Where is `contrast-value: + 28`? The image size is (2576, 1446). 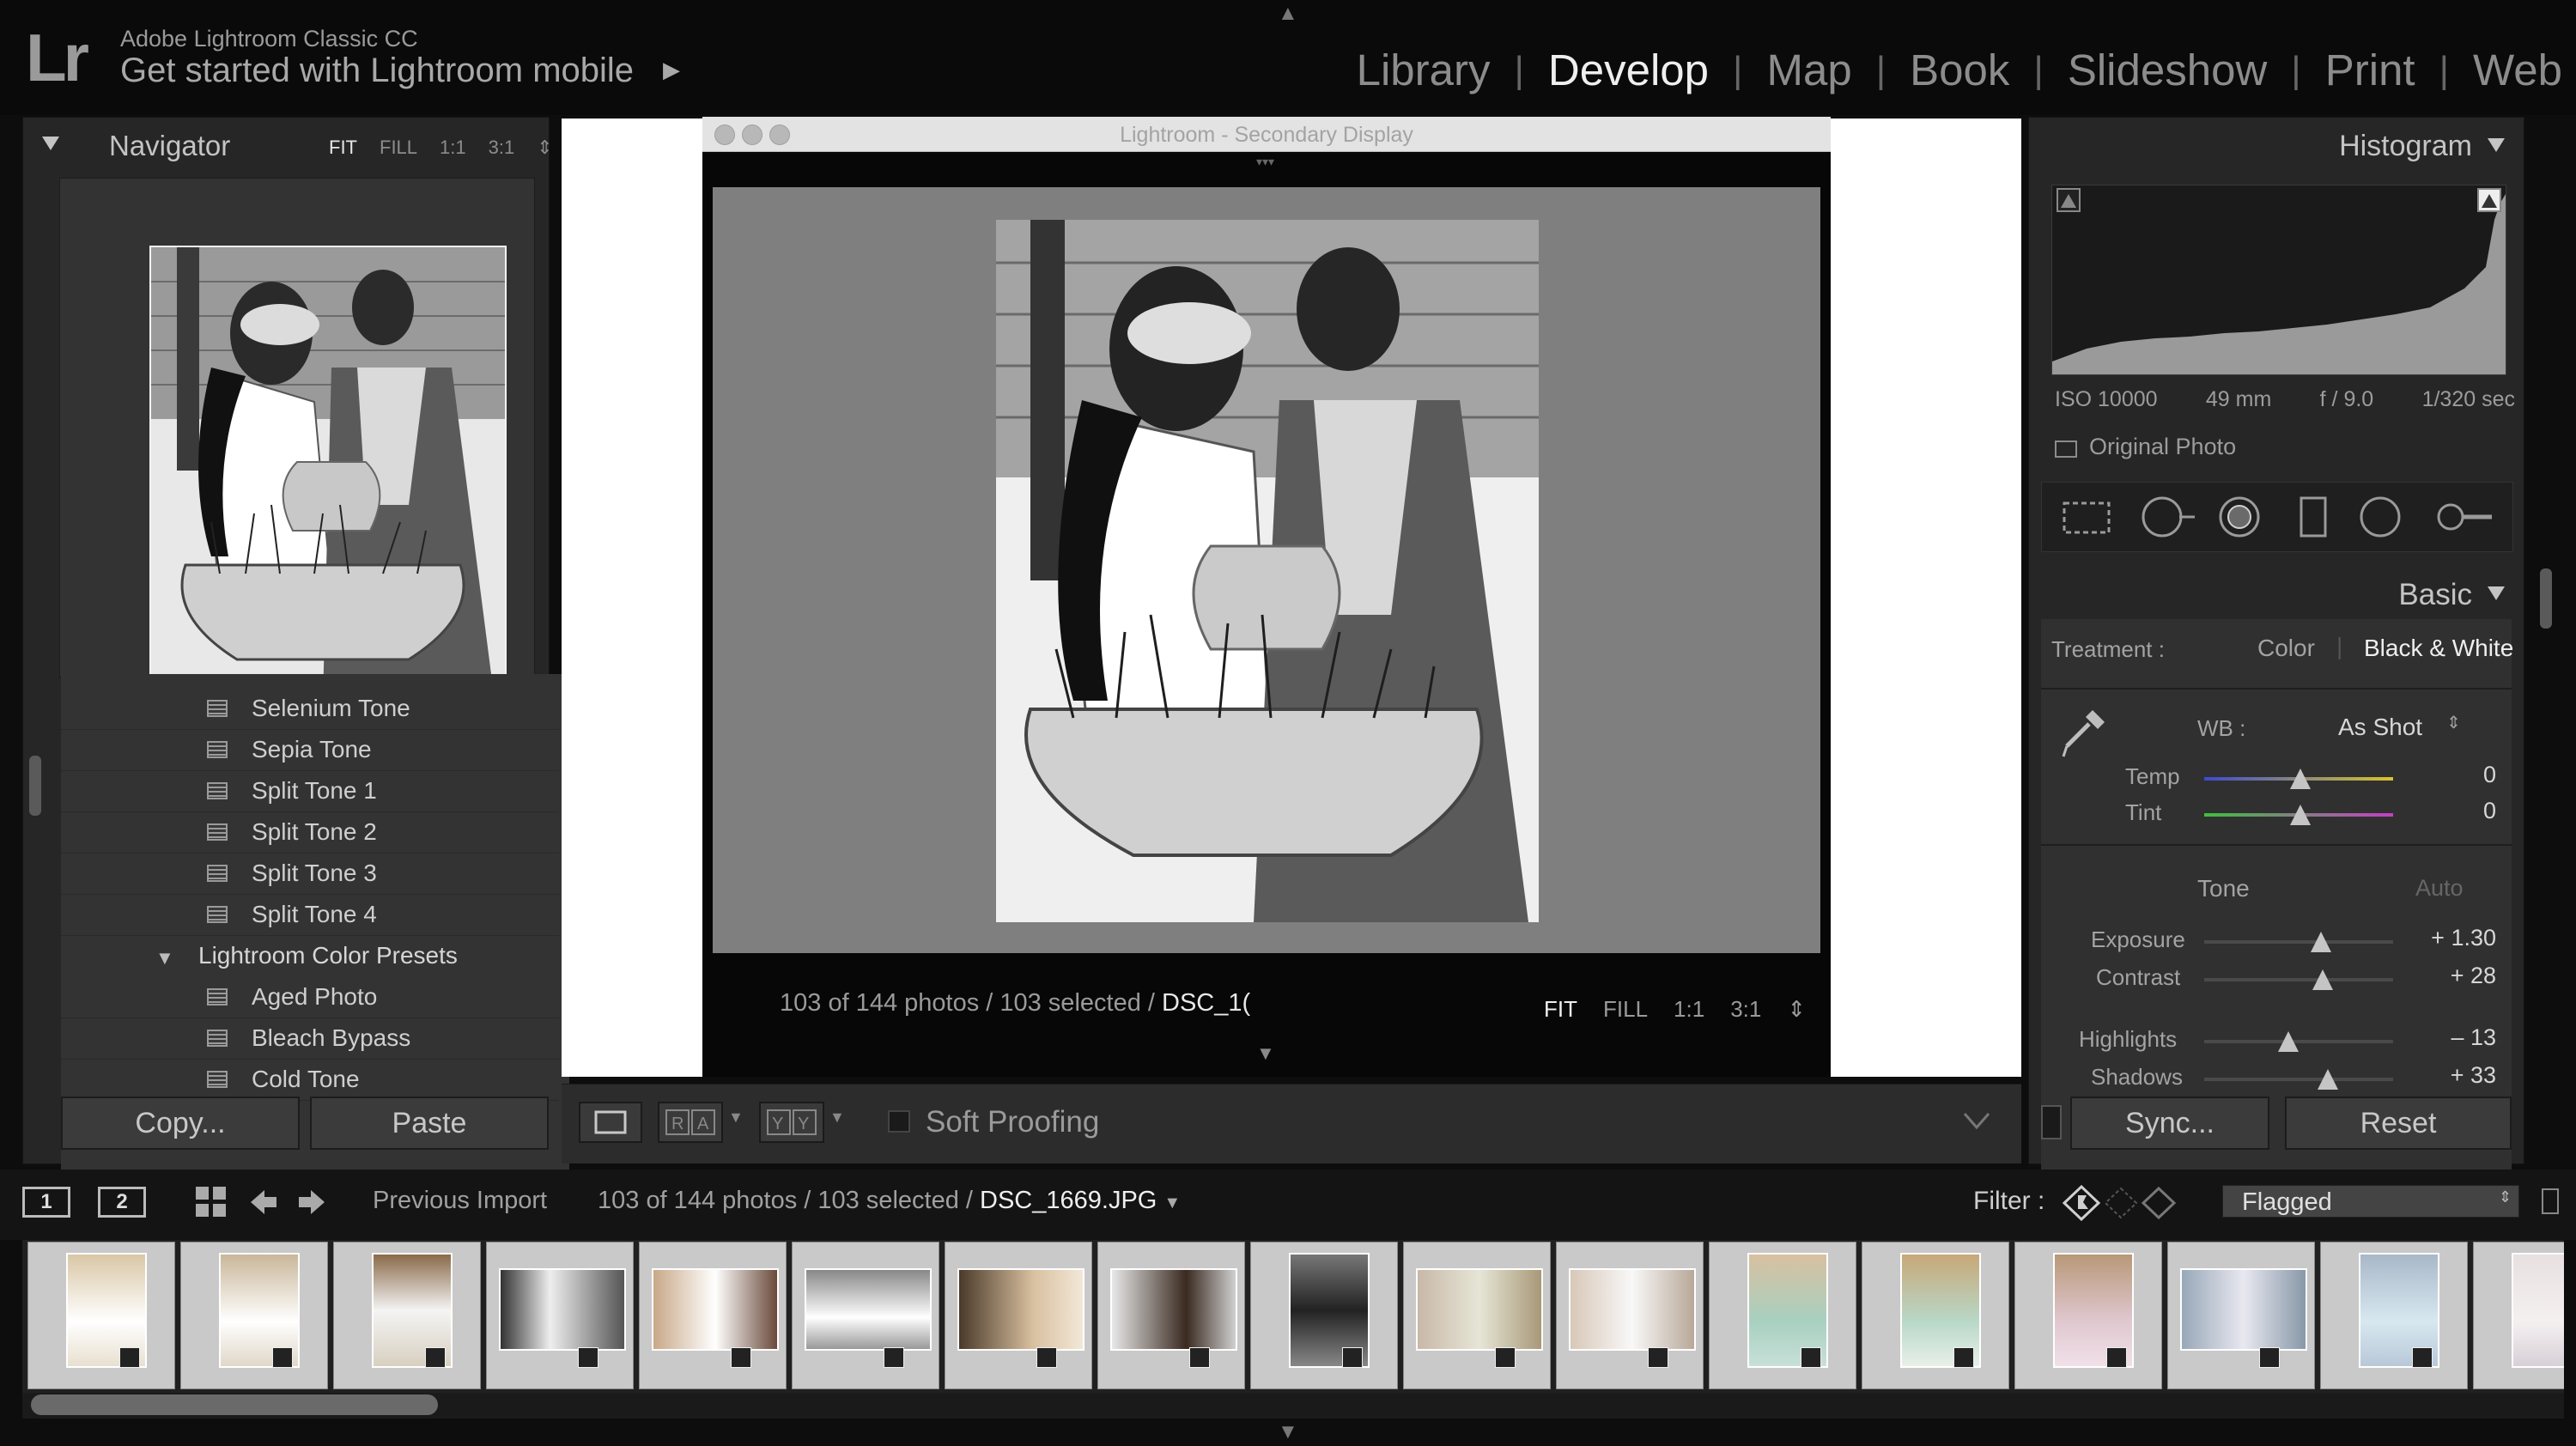 contrast-value: + 28 is located at coordinates (2444, 976).